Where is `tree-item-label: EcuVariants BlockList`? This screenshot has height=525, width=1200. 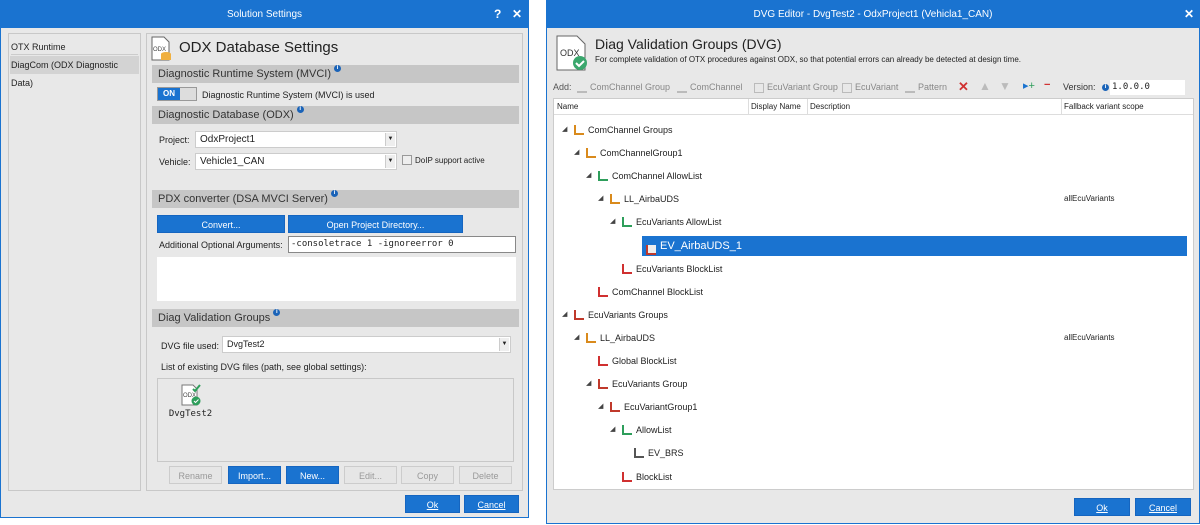
tree-item-label: EcuVariants BlockList is located at coordinates (679, 268).